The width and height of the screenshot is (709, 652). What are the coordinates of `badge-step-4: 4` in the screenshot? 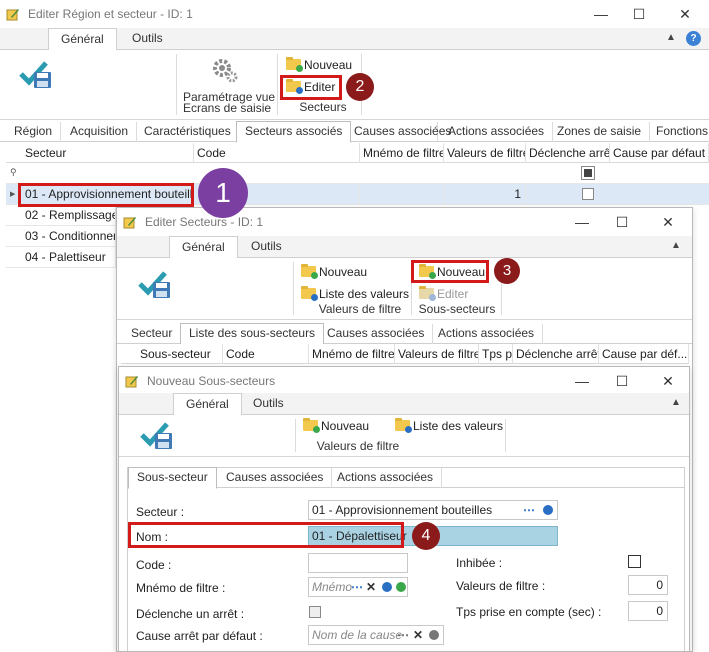 It's located at (426, 536).